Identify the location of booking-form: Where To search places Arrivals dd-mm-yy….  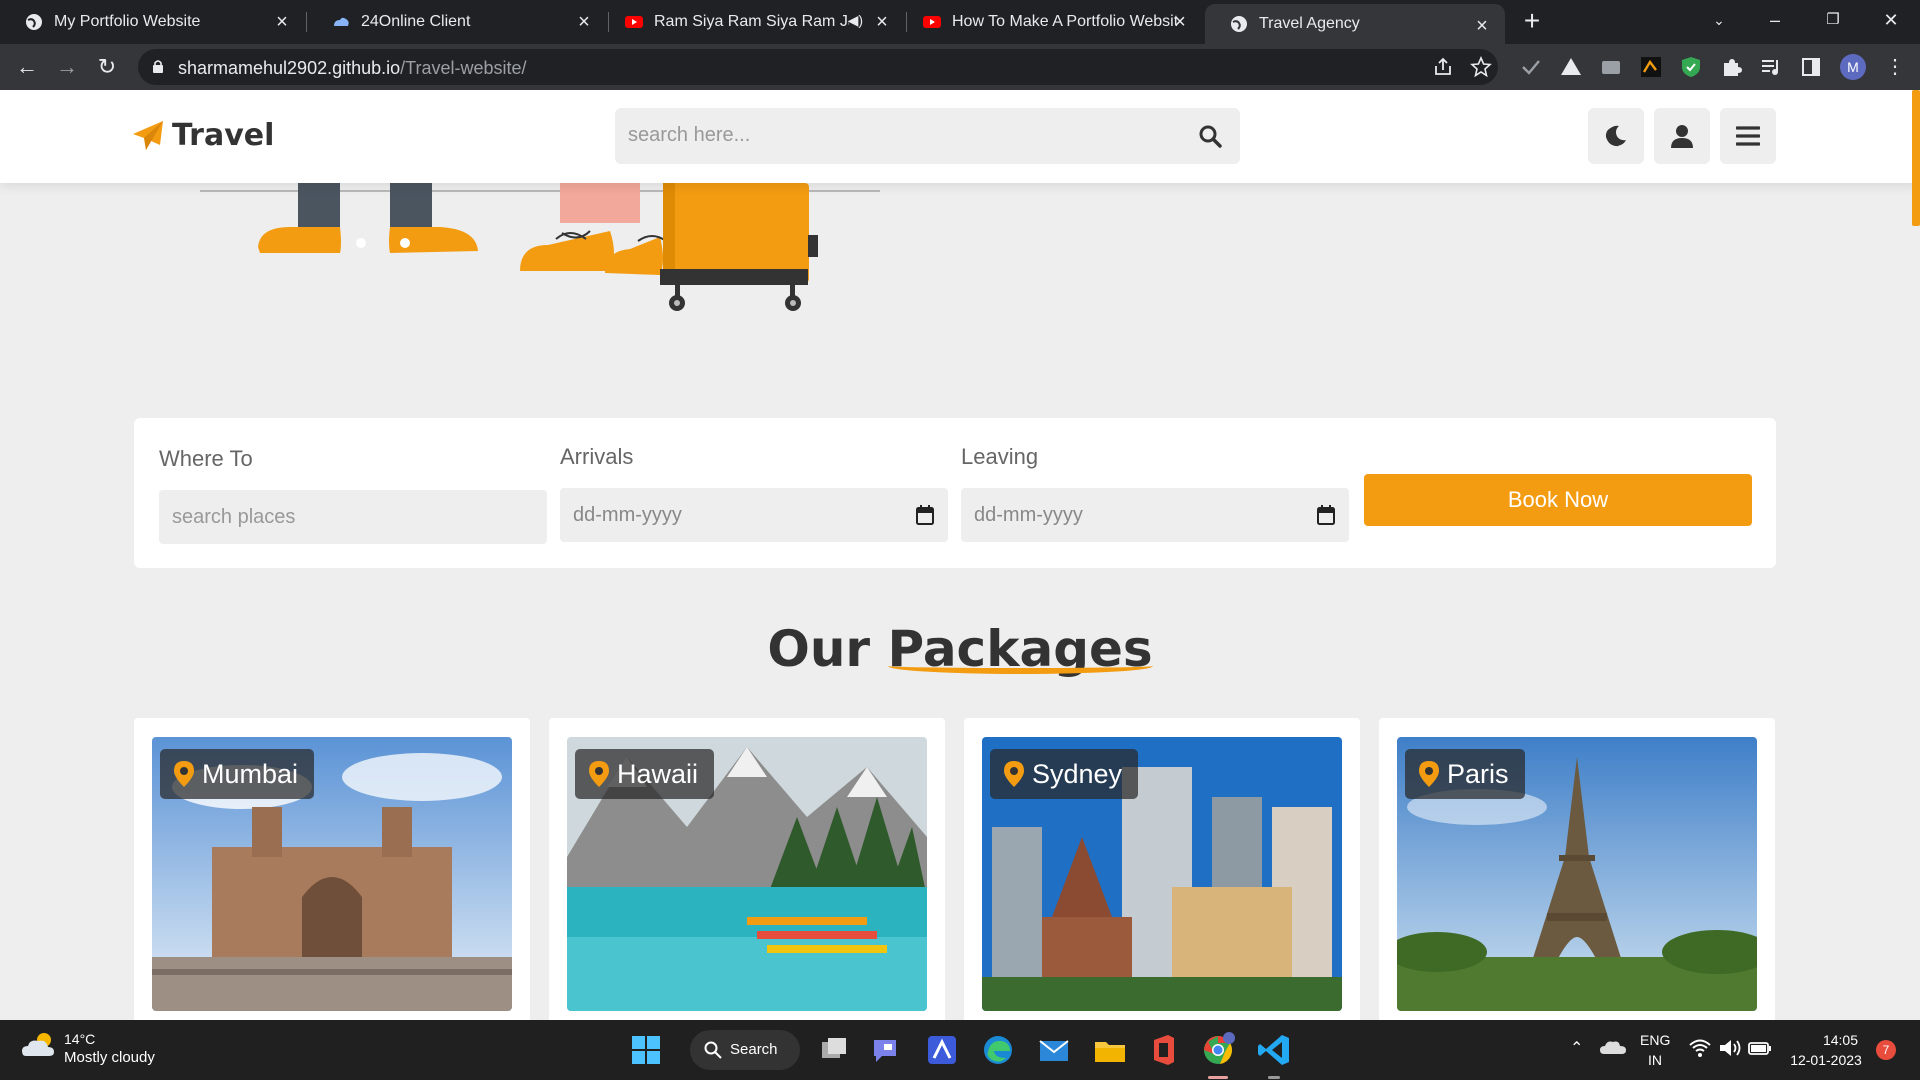
(955, 493).